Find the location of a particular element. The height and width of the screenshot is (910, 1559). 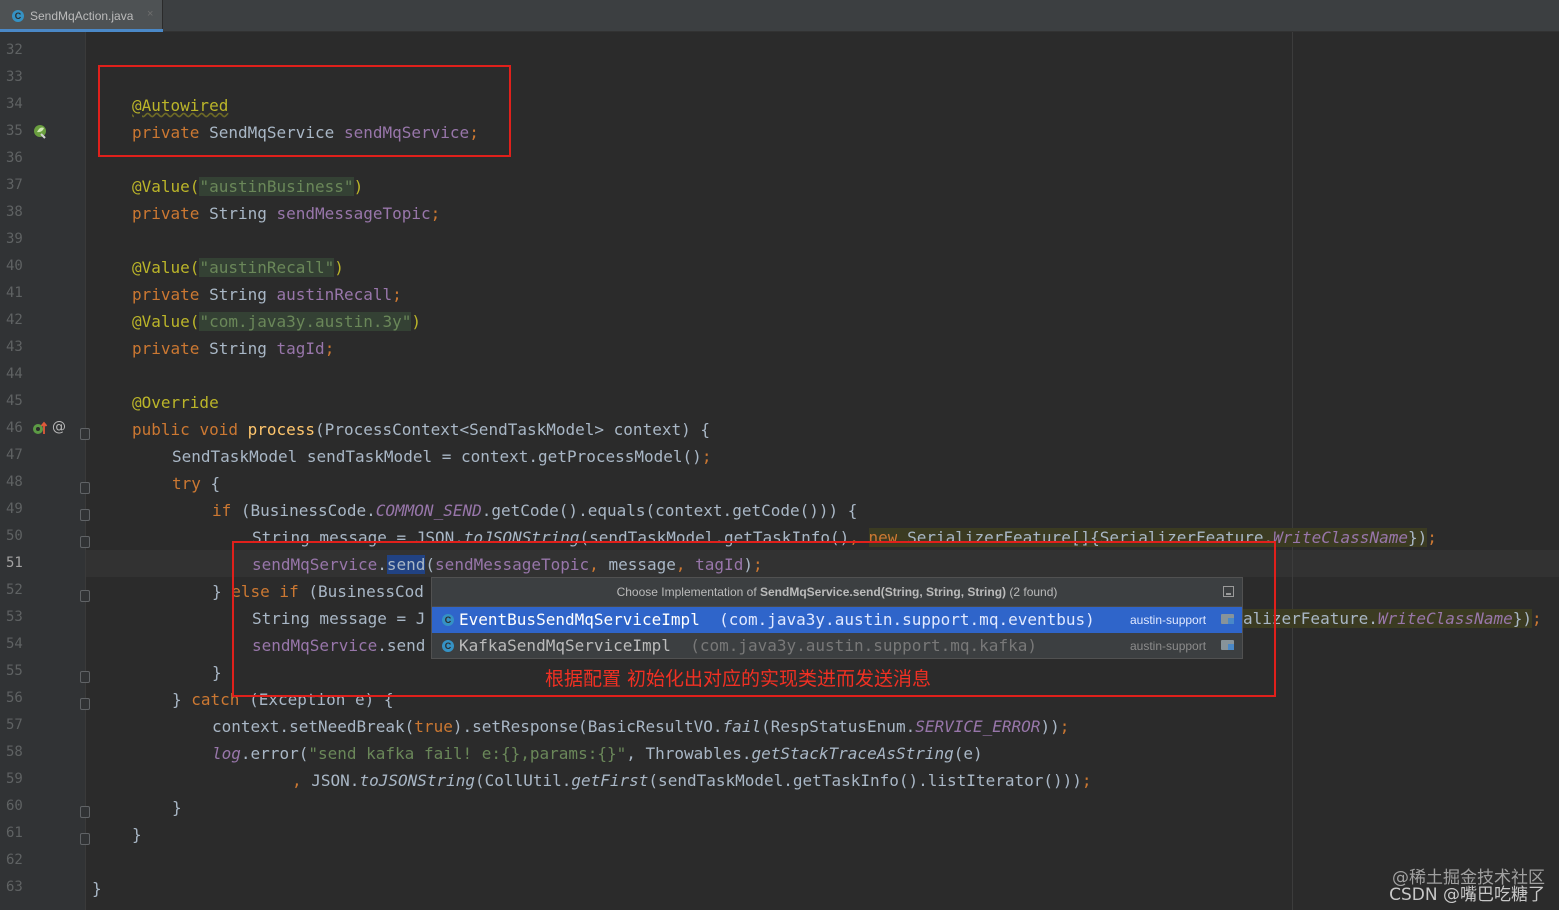

code-line-42: @Value("com.java3y.austin.3y") is located at coordinates (276, 321).